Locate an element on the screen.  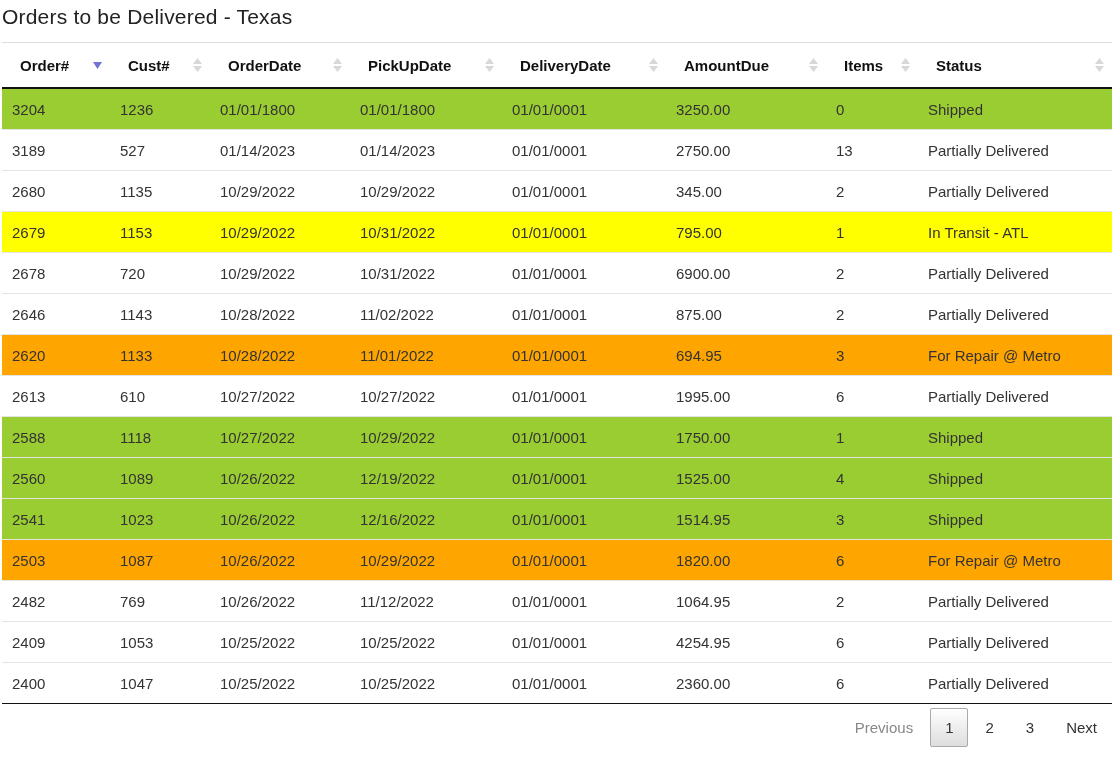
table-cell: 2680 is located at coordinates (56, 191).